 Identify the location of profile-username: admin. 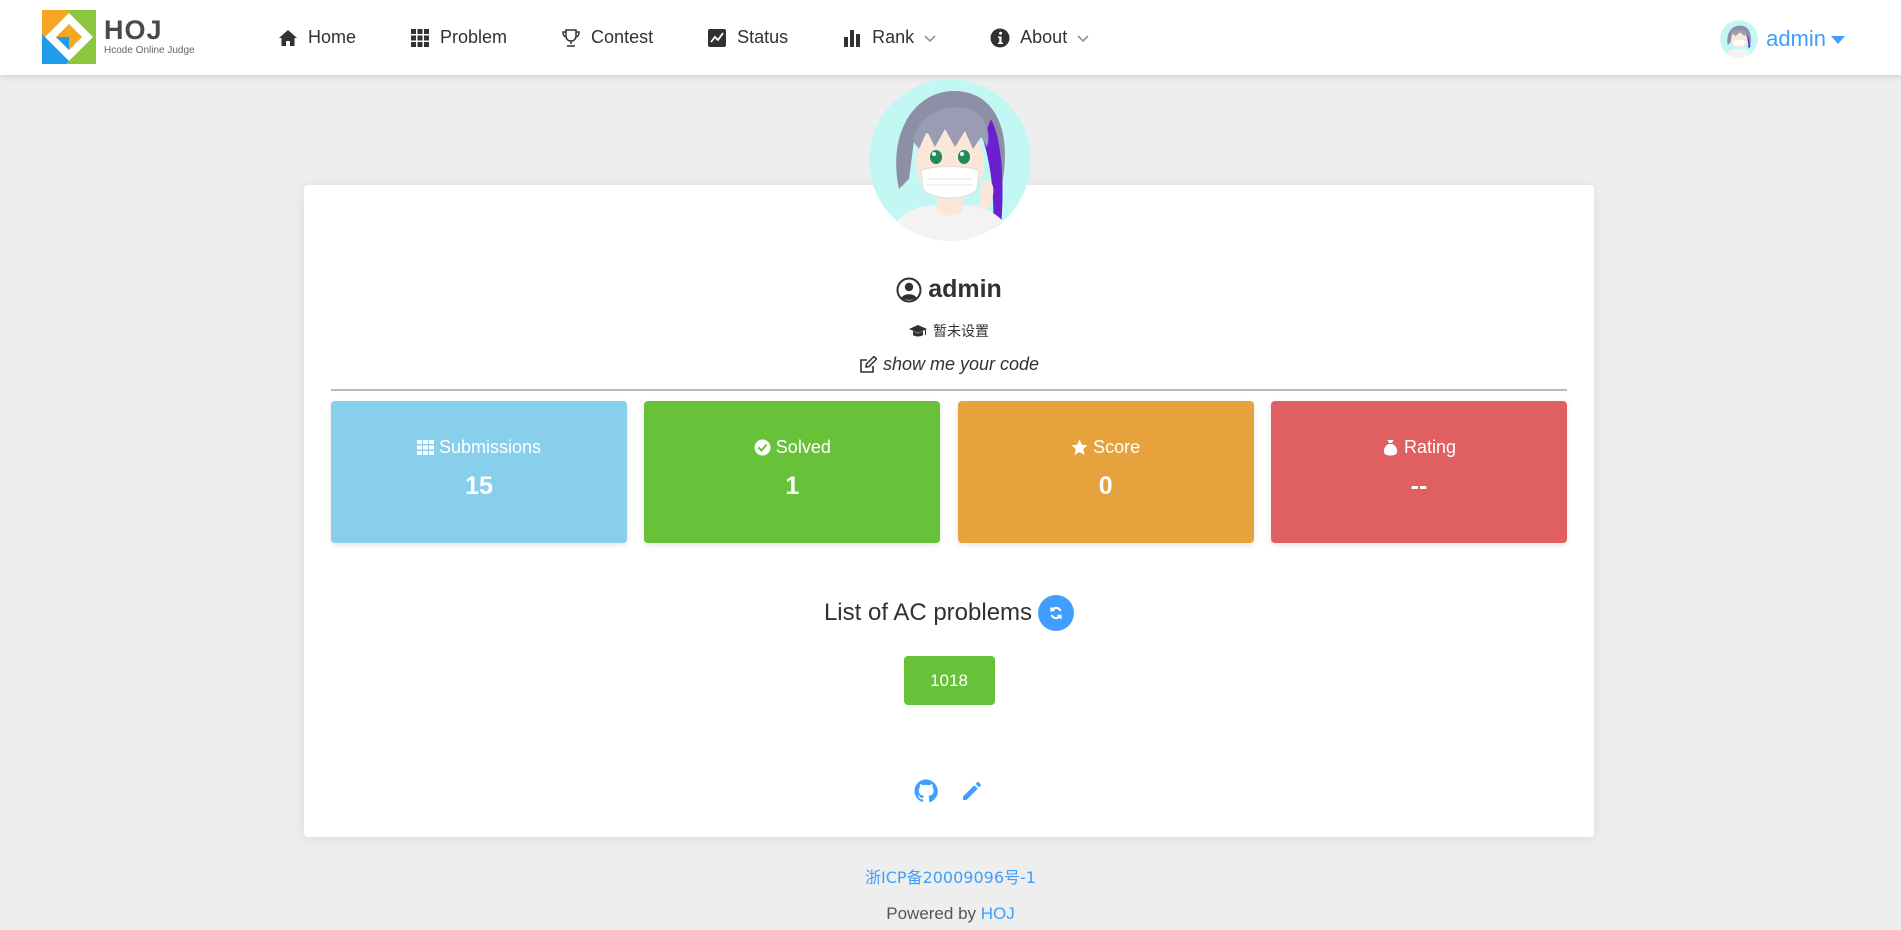
(949, 289).